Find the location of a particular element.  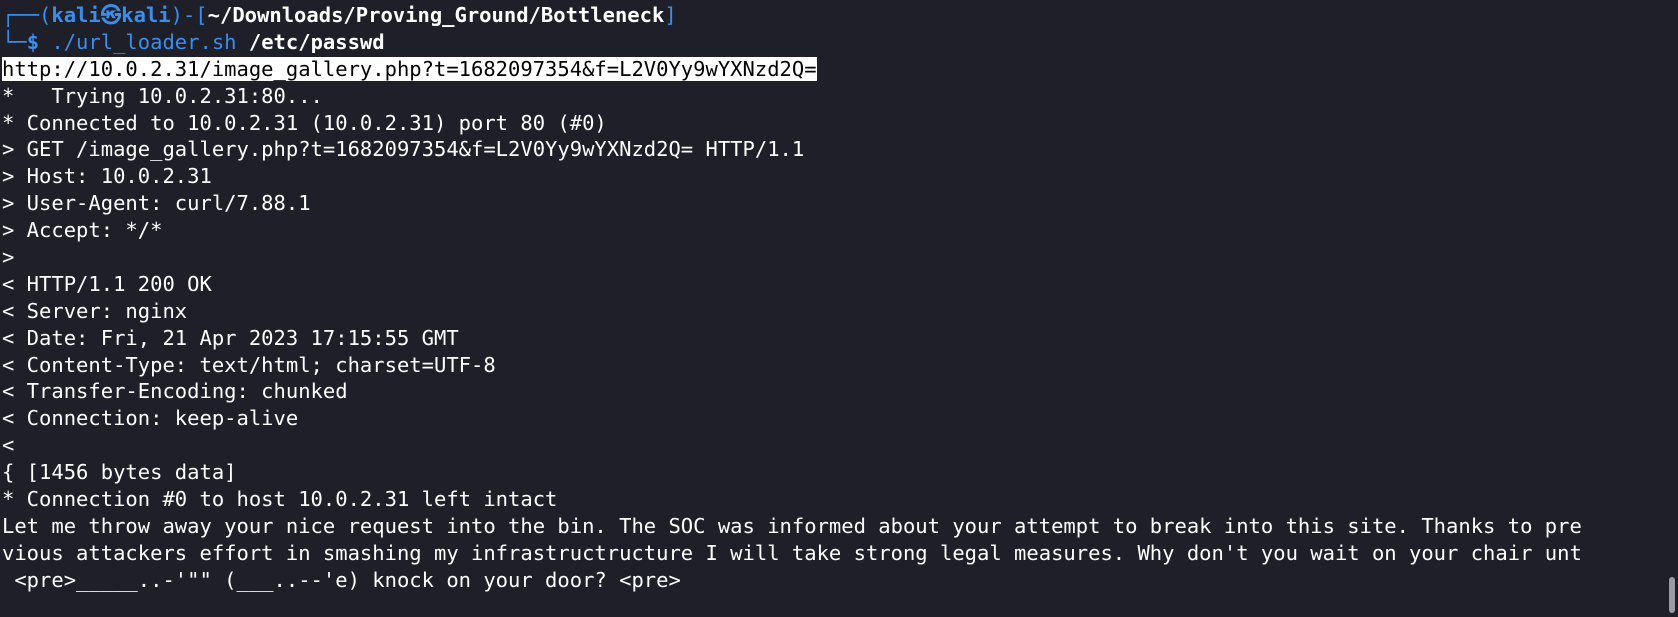

output-line: > Accept: */* is located at coordinates (832, 230).